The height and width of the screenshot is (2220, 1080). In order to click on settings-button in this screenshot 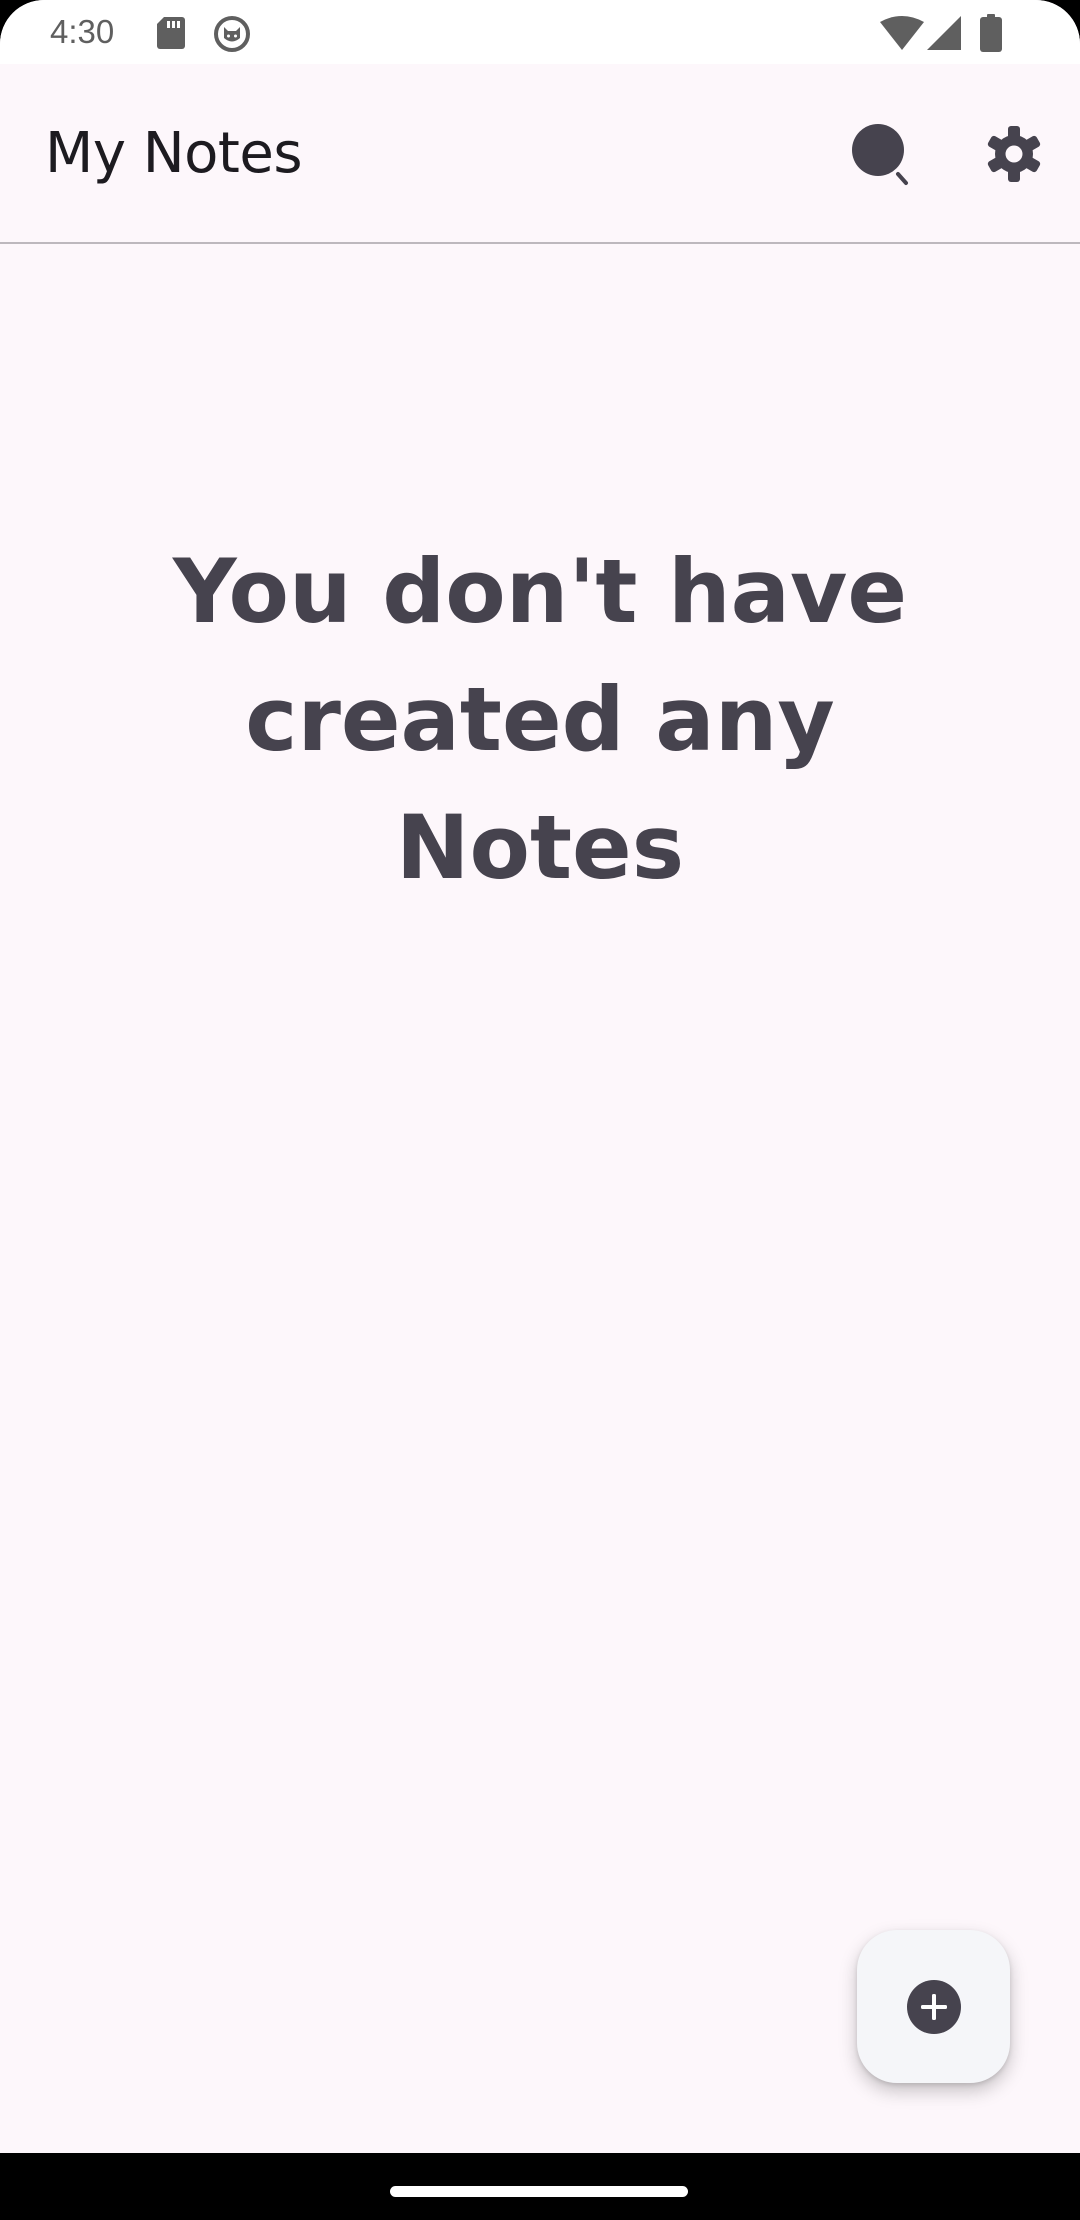, I will do `click(1014, 154)`.